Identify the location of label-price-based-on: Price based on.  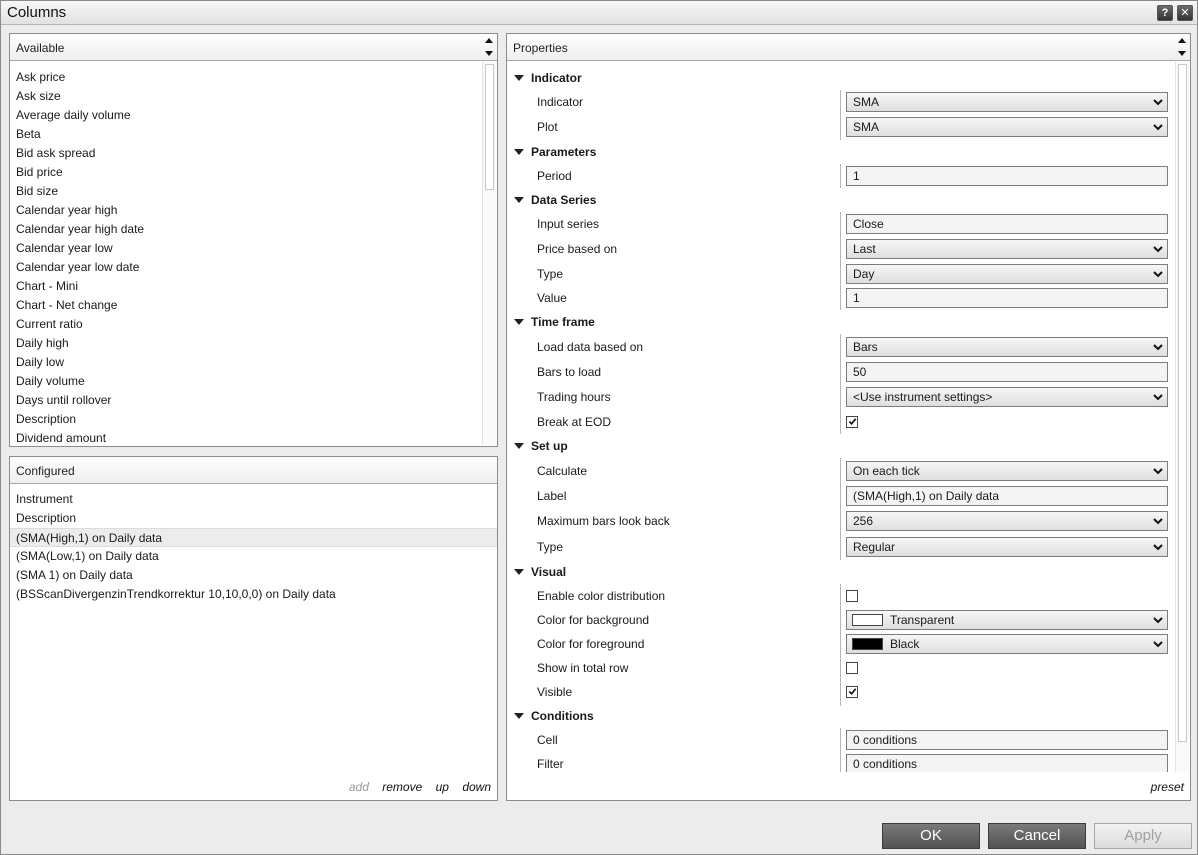
(577, 249).